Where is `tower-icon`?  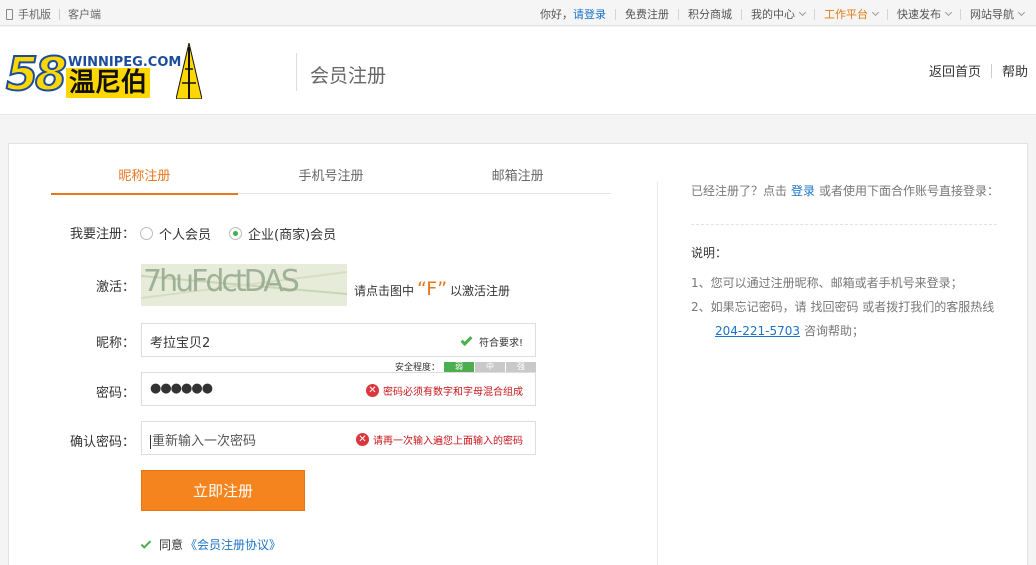 tower-icon is located at coordinates (189, 71).